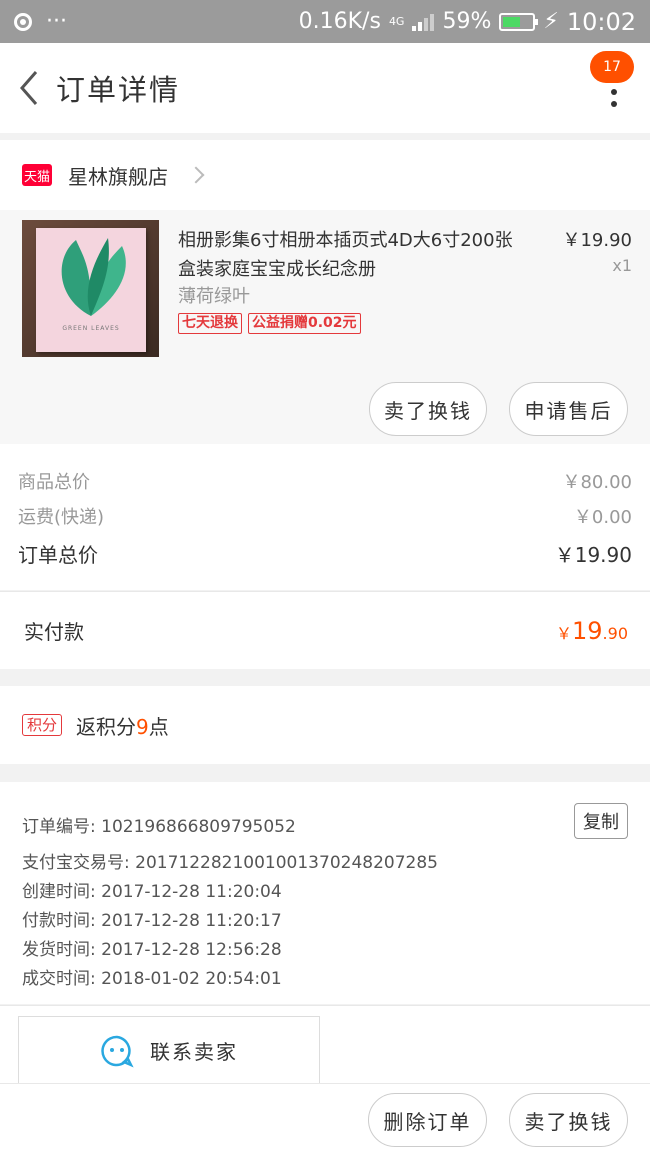 Image resolution: width=650 pixels, height=1155 pixels. Describe the element at coordinates (612, 67) in the screenshot. I see `notification-badge: 17` at that location.